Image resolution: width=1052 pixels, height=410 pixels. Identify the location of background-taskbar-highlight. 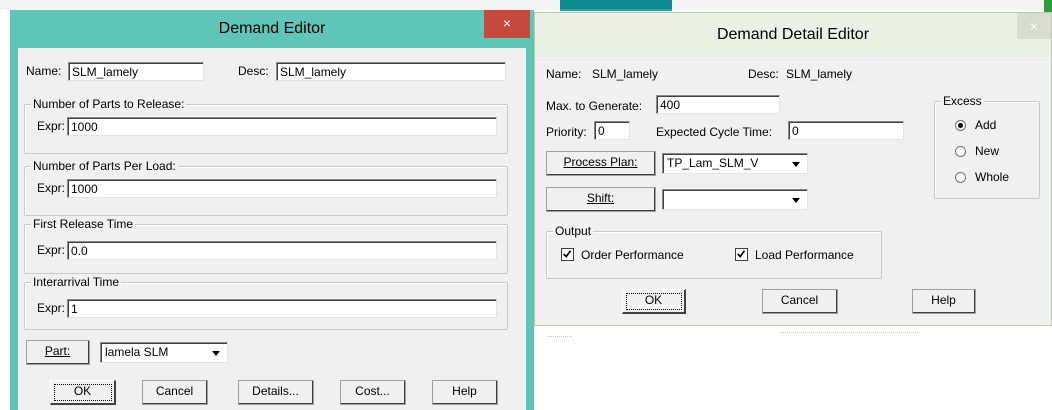
(616, 10).